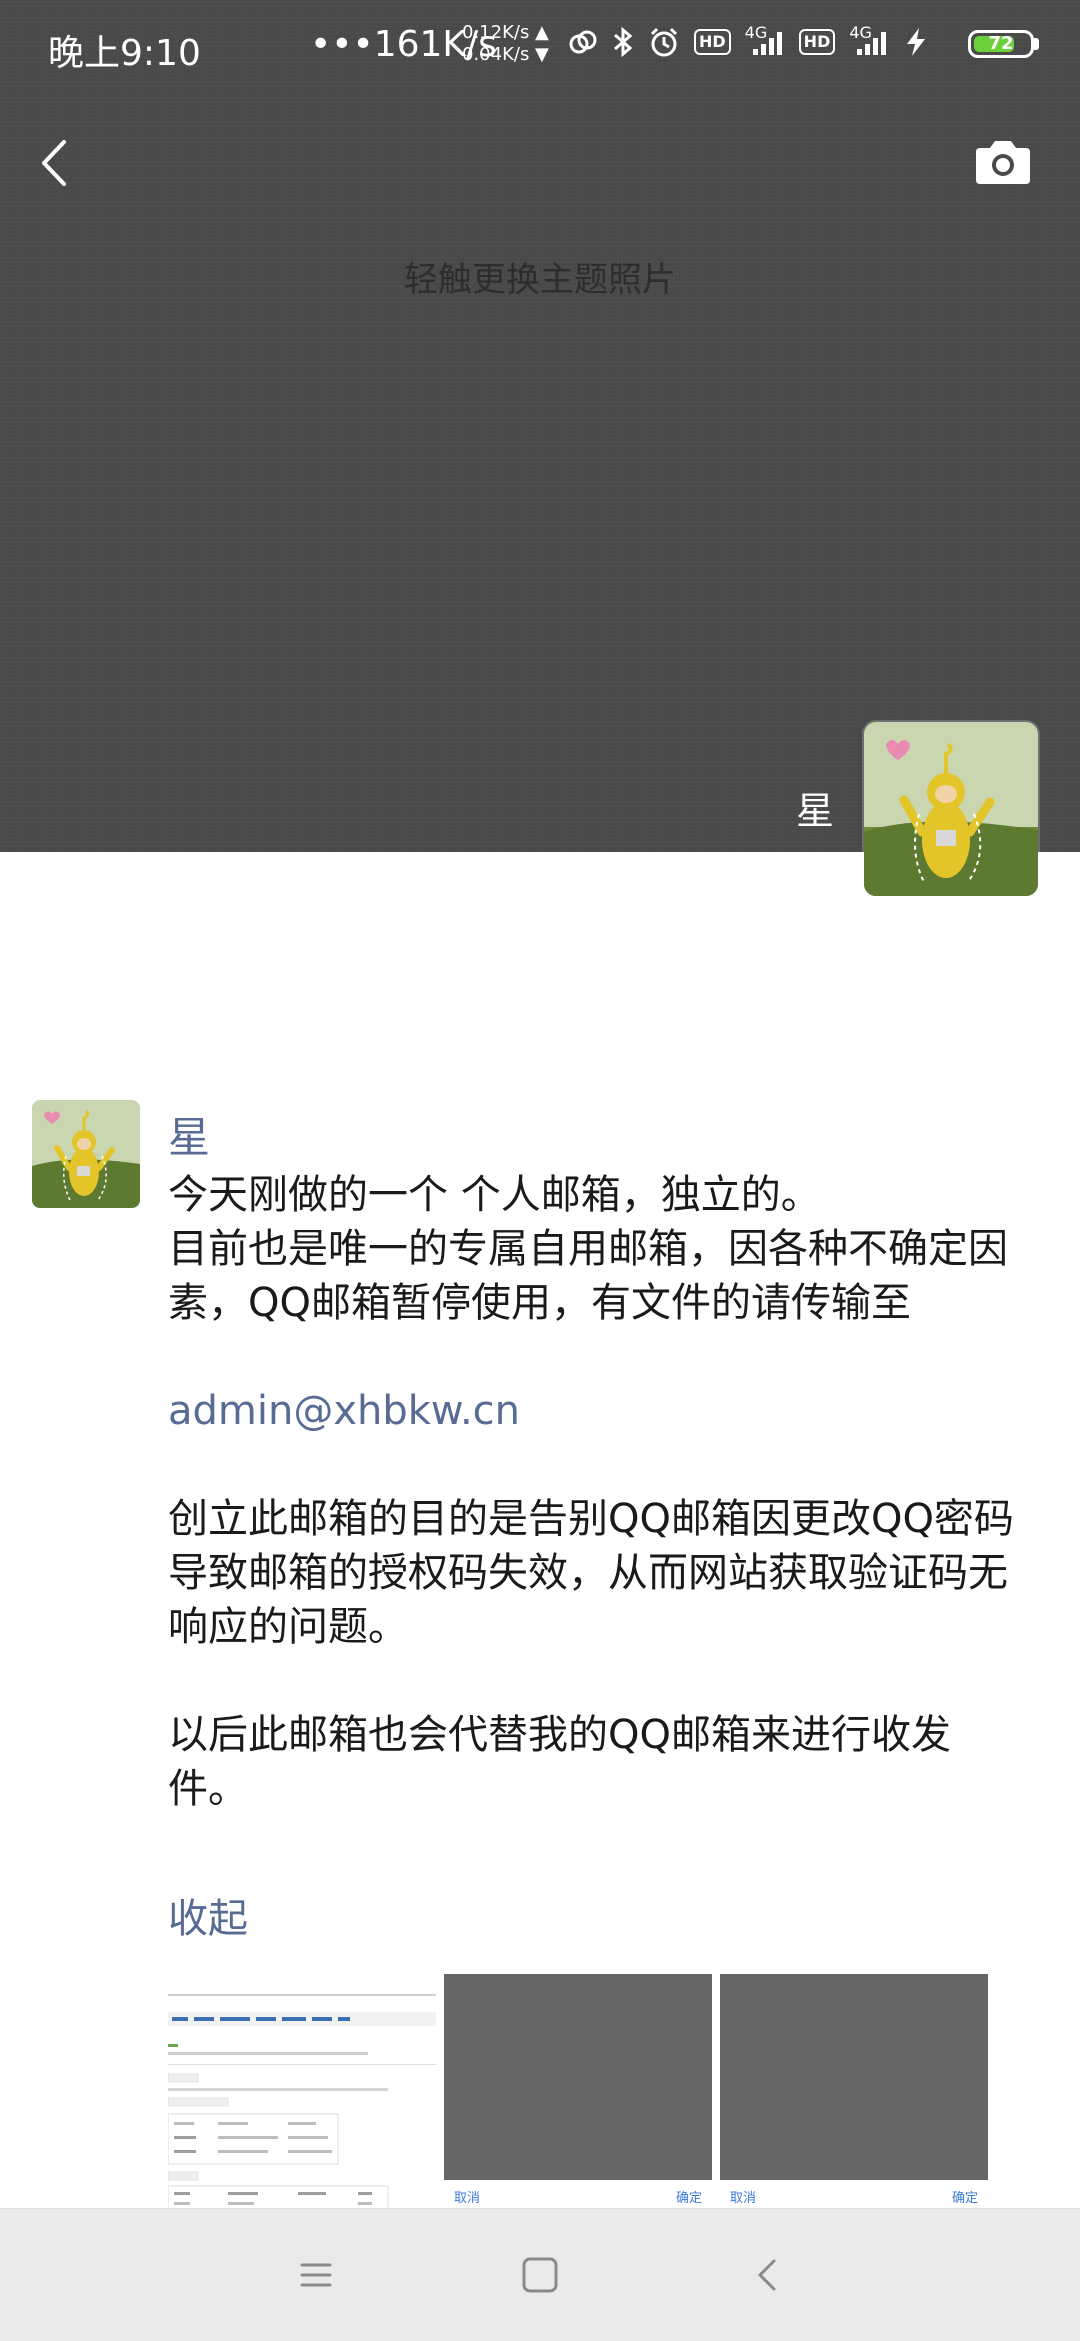 The image size is (1080, 2341). I want to click on system-nav-bar, so click(540, 2274).